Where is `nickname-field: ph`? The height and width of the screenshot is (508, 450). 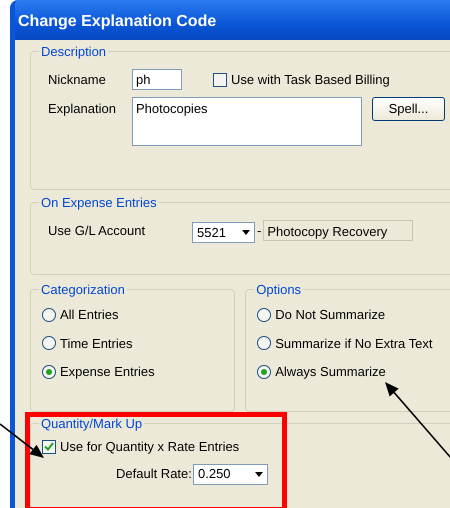
nickname-field: ph is located at coordinates (157, 79).